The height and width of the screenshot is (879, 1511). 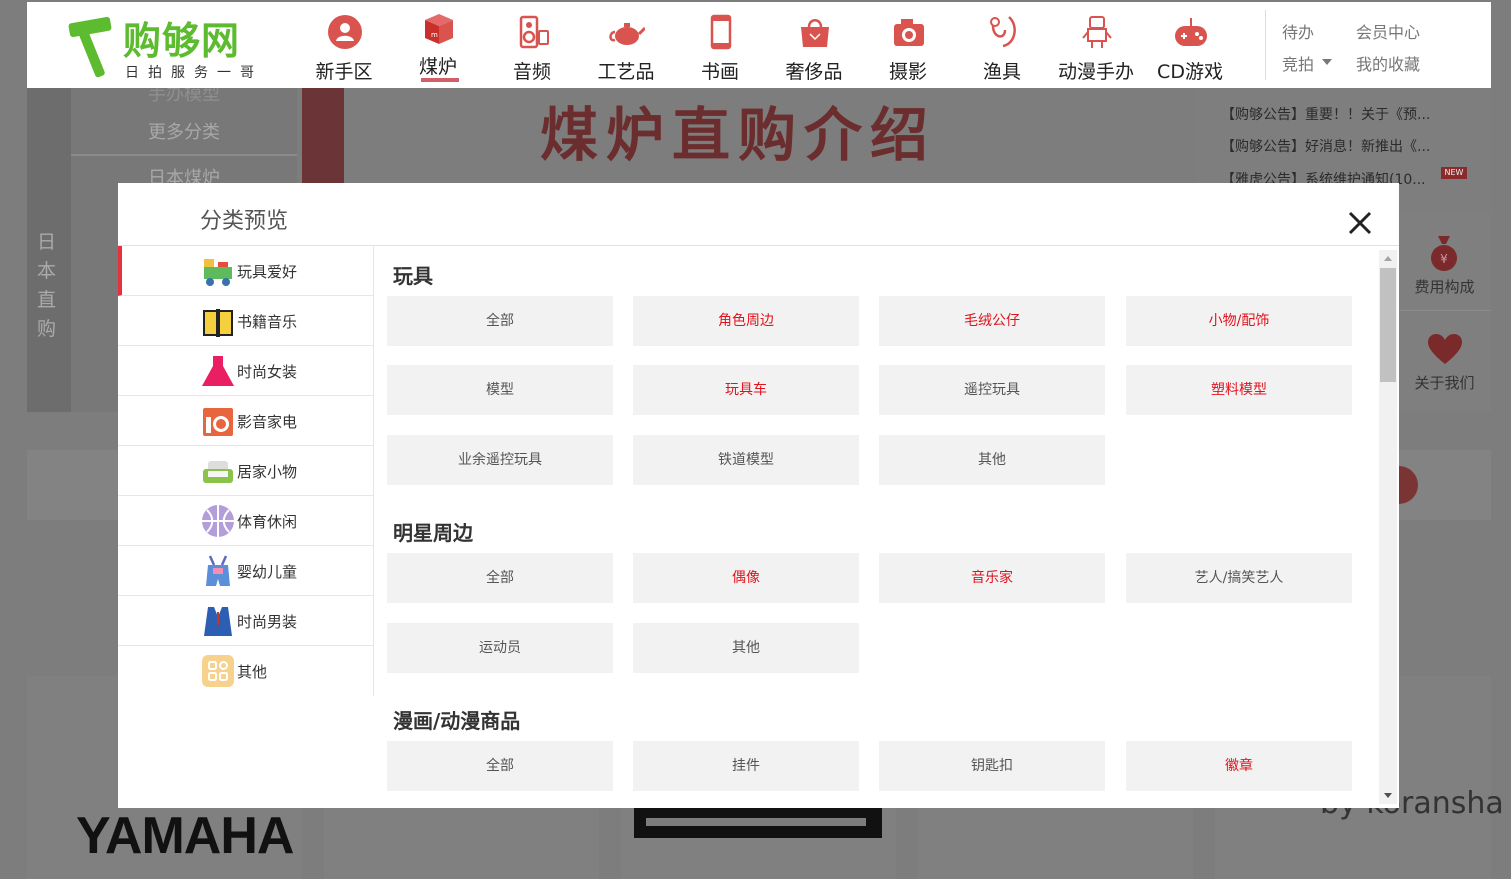 What do you see at coordinates (746, 390) in the screenshot?
I see `category-cell: 玩具车` at bounding box center [746, 390].